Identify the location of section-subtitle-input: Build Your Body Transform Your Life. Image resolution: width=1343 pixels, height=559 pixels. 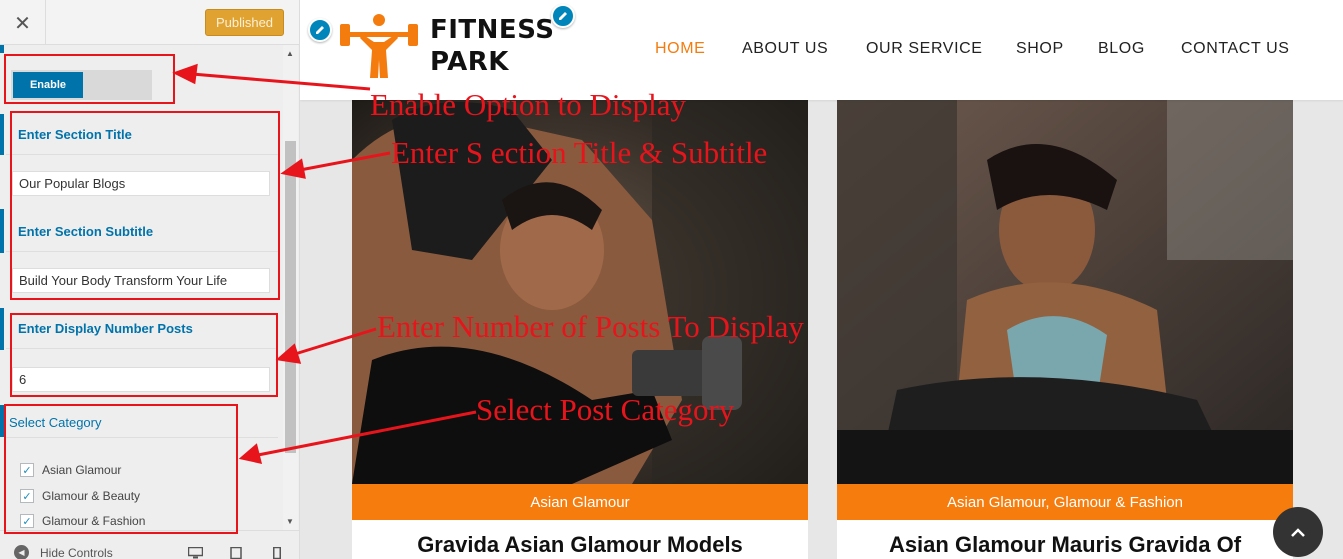
(141, 280).